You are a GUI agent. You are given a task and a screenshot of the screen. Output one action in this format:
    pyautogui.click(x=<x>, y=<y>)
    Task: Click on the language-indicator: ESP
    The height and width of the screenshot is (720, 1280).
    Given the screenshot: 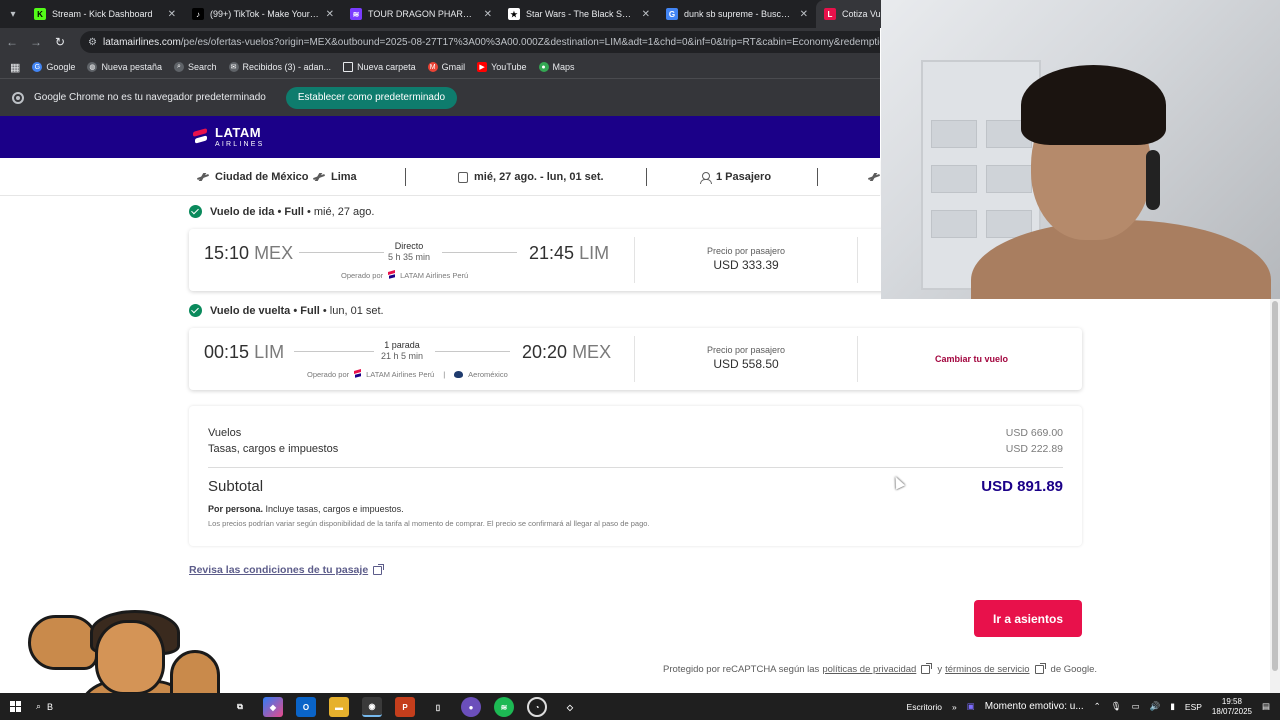 What is the action you would take?
    pyautogui.click(x=1193, y=707)
    